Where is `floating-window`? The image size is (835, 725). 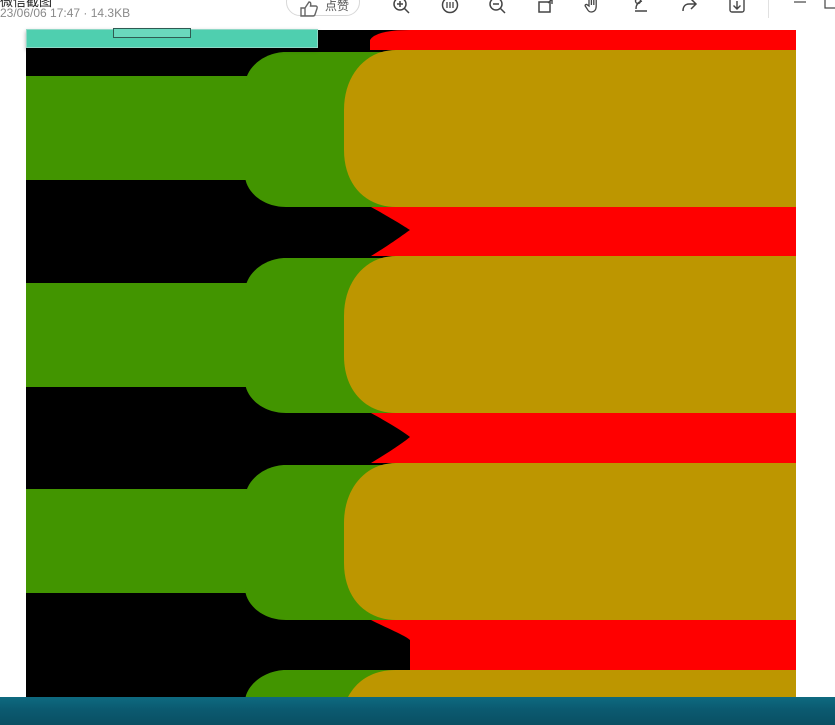 floating-window is located at coordinates (172, 38).